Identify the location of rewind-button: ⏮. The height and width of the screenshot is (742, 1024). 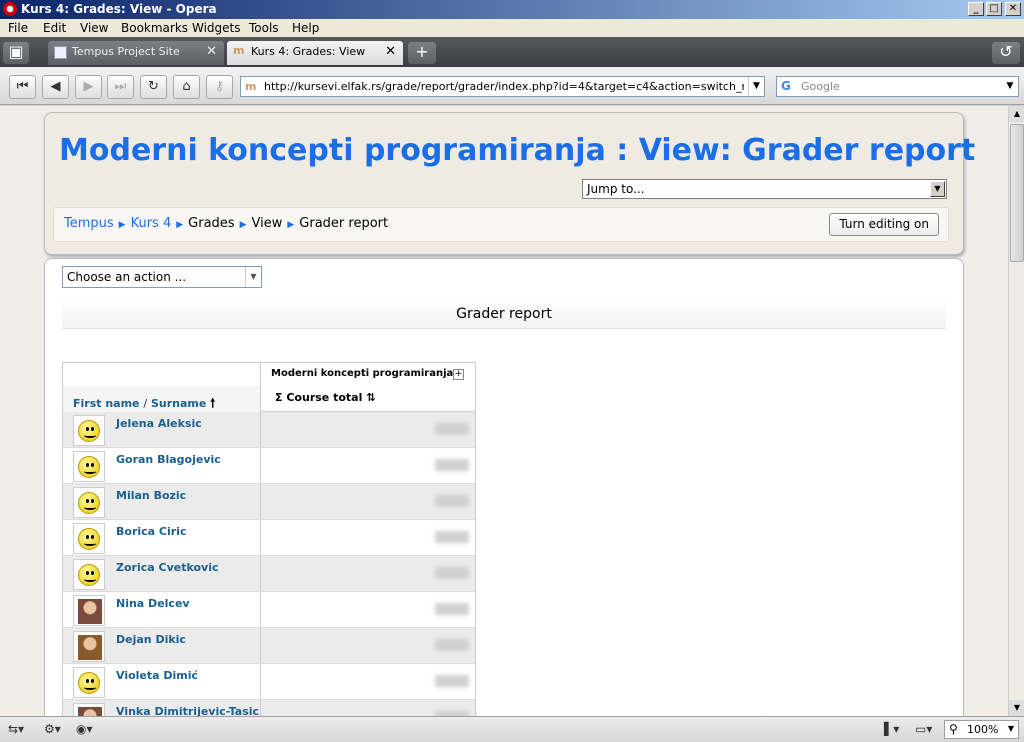
(22, 87).